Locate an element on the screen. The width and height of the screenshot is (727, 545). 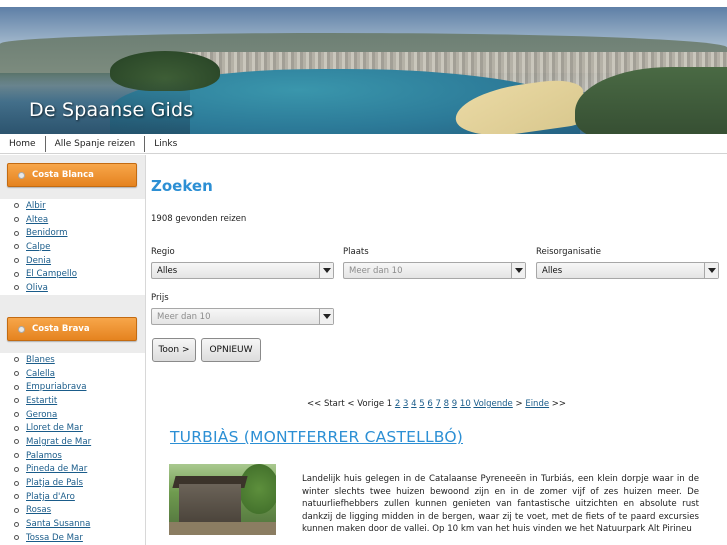
pagination-next-sep: > is located at coordinates (519, 404).